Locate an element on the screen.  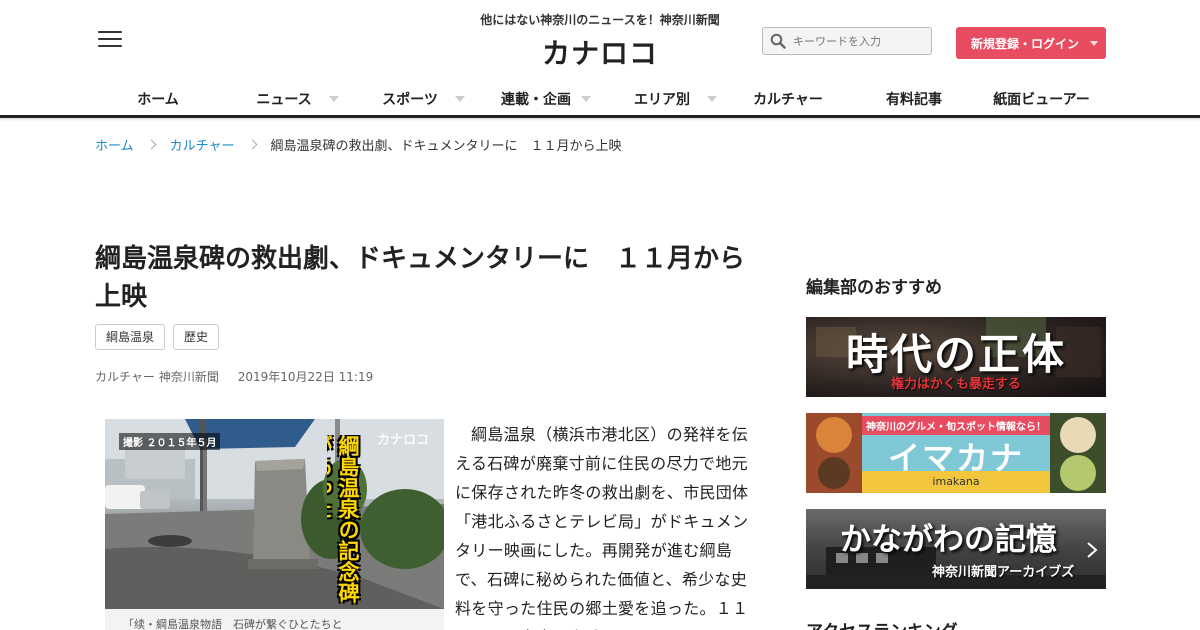
register-login-label: 新規登録・ログイン is located at coordinates (1025, 43).